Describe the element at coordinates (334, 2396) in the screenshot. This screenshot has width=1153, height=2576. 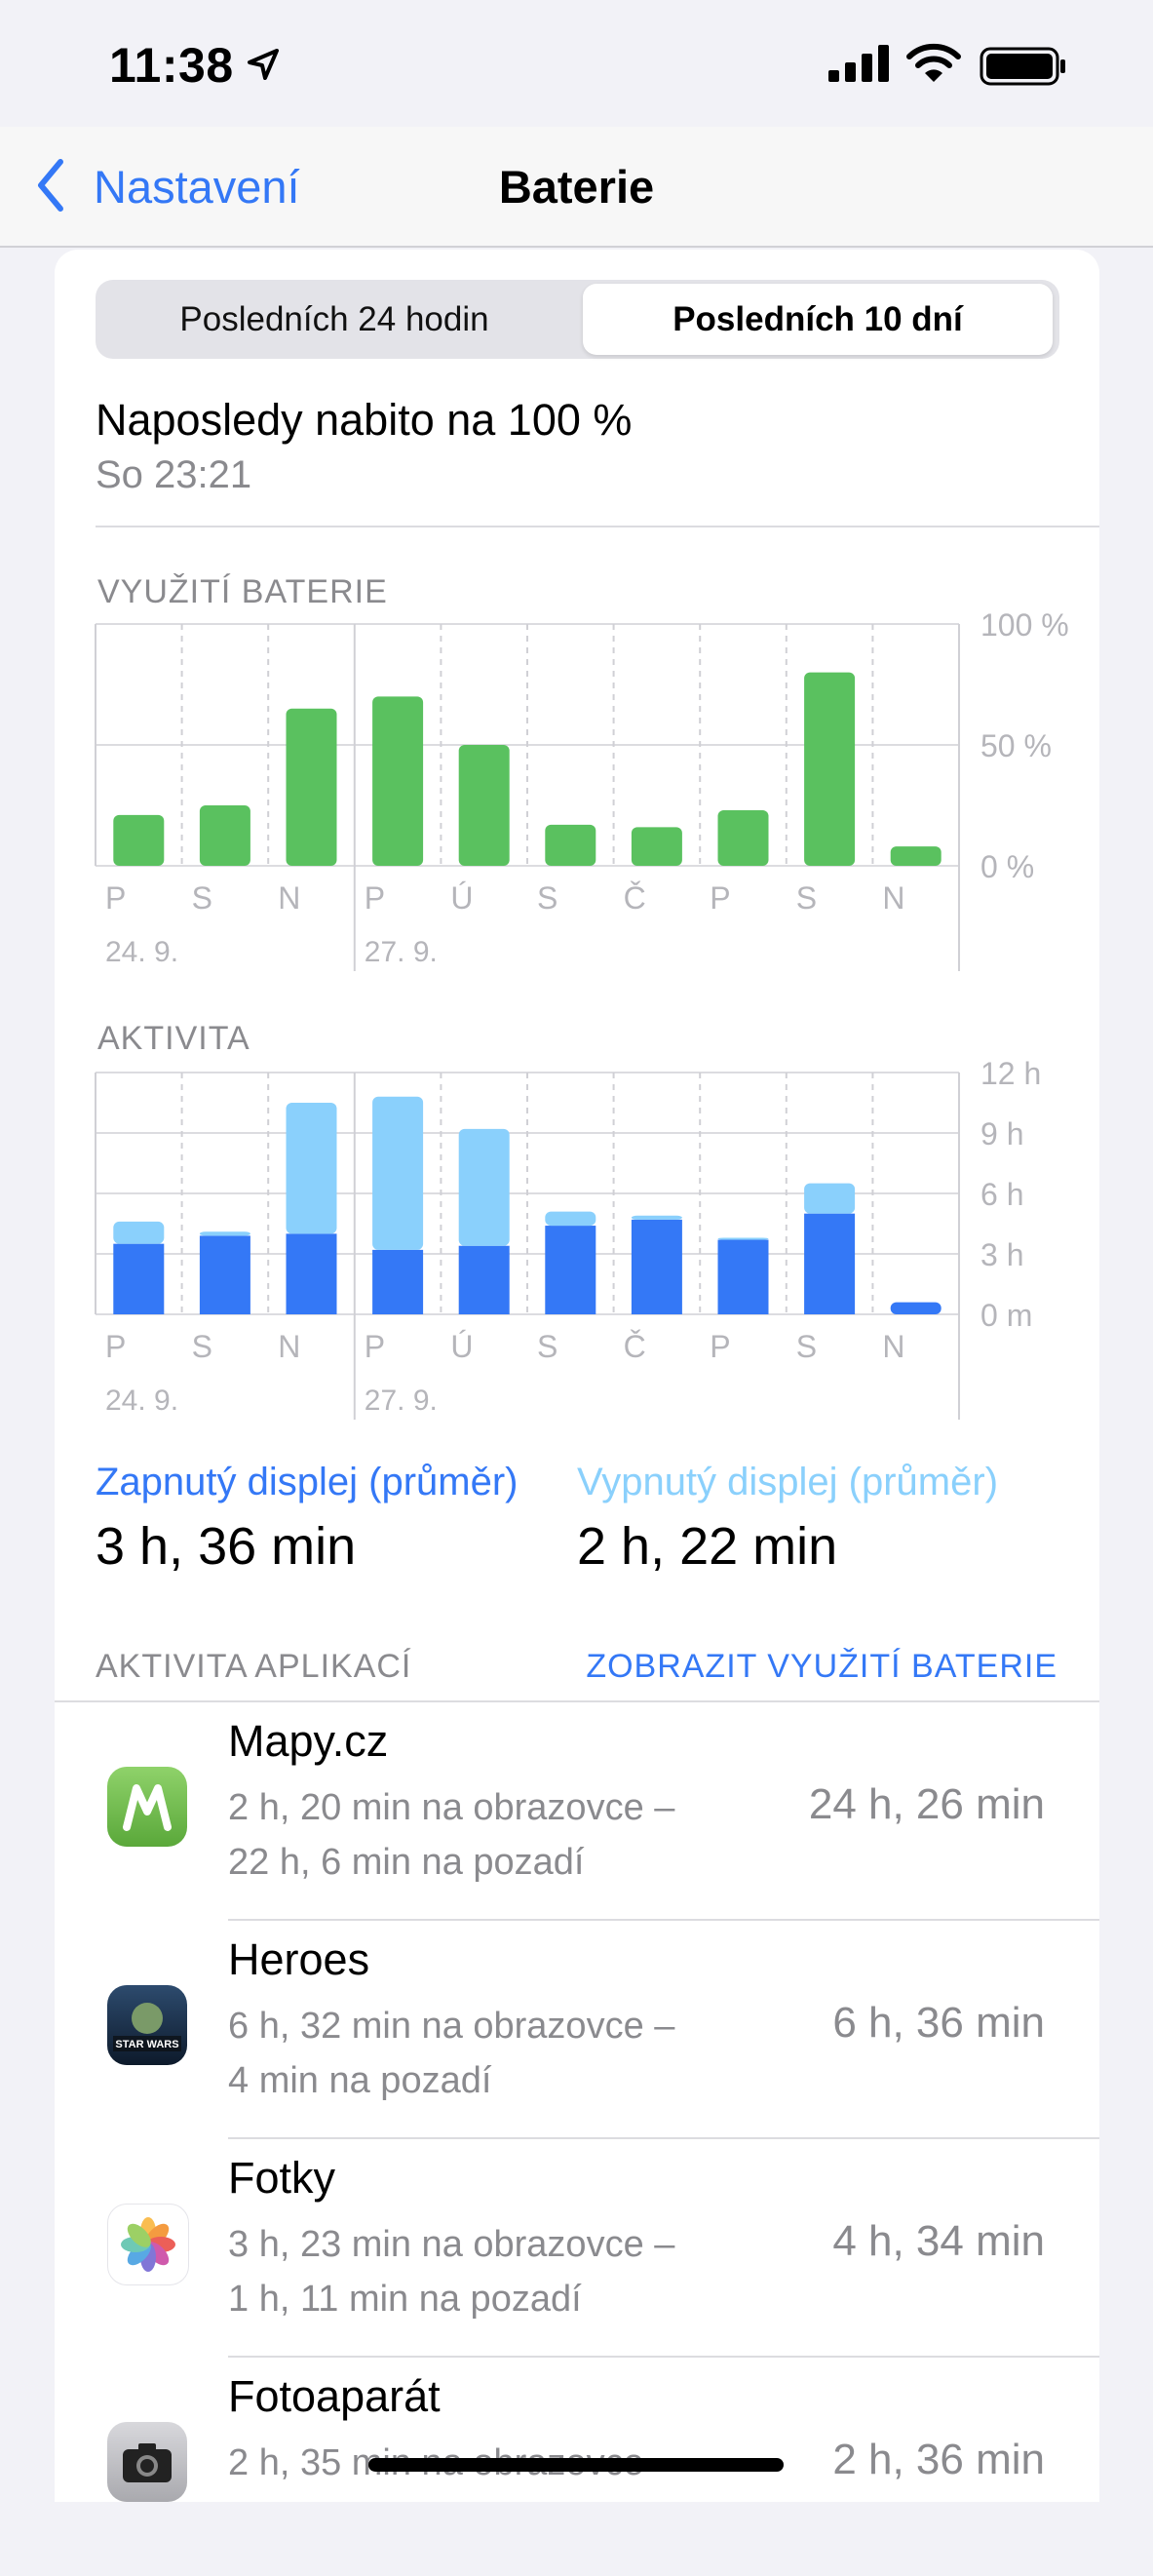
I see `app-name: Fotoaparát` at that location.